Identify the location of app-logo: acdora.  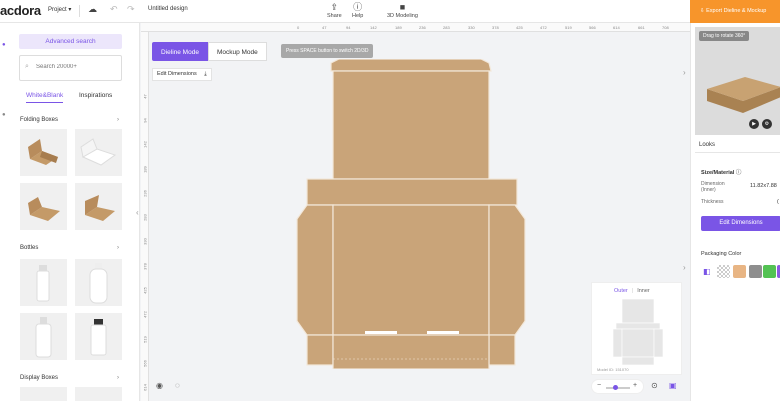
(20, 10).